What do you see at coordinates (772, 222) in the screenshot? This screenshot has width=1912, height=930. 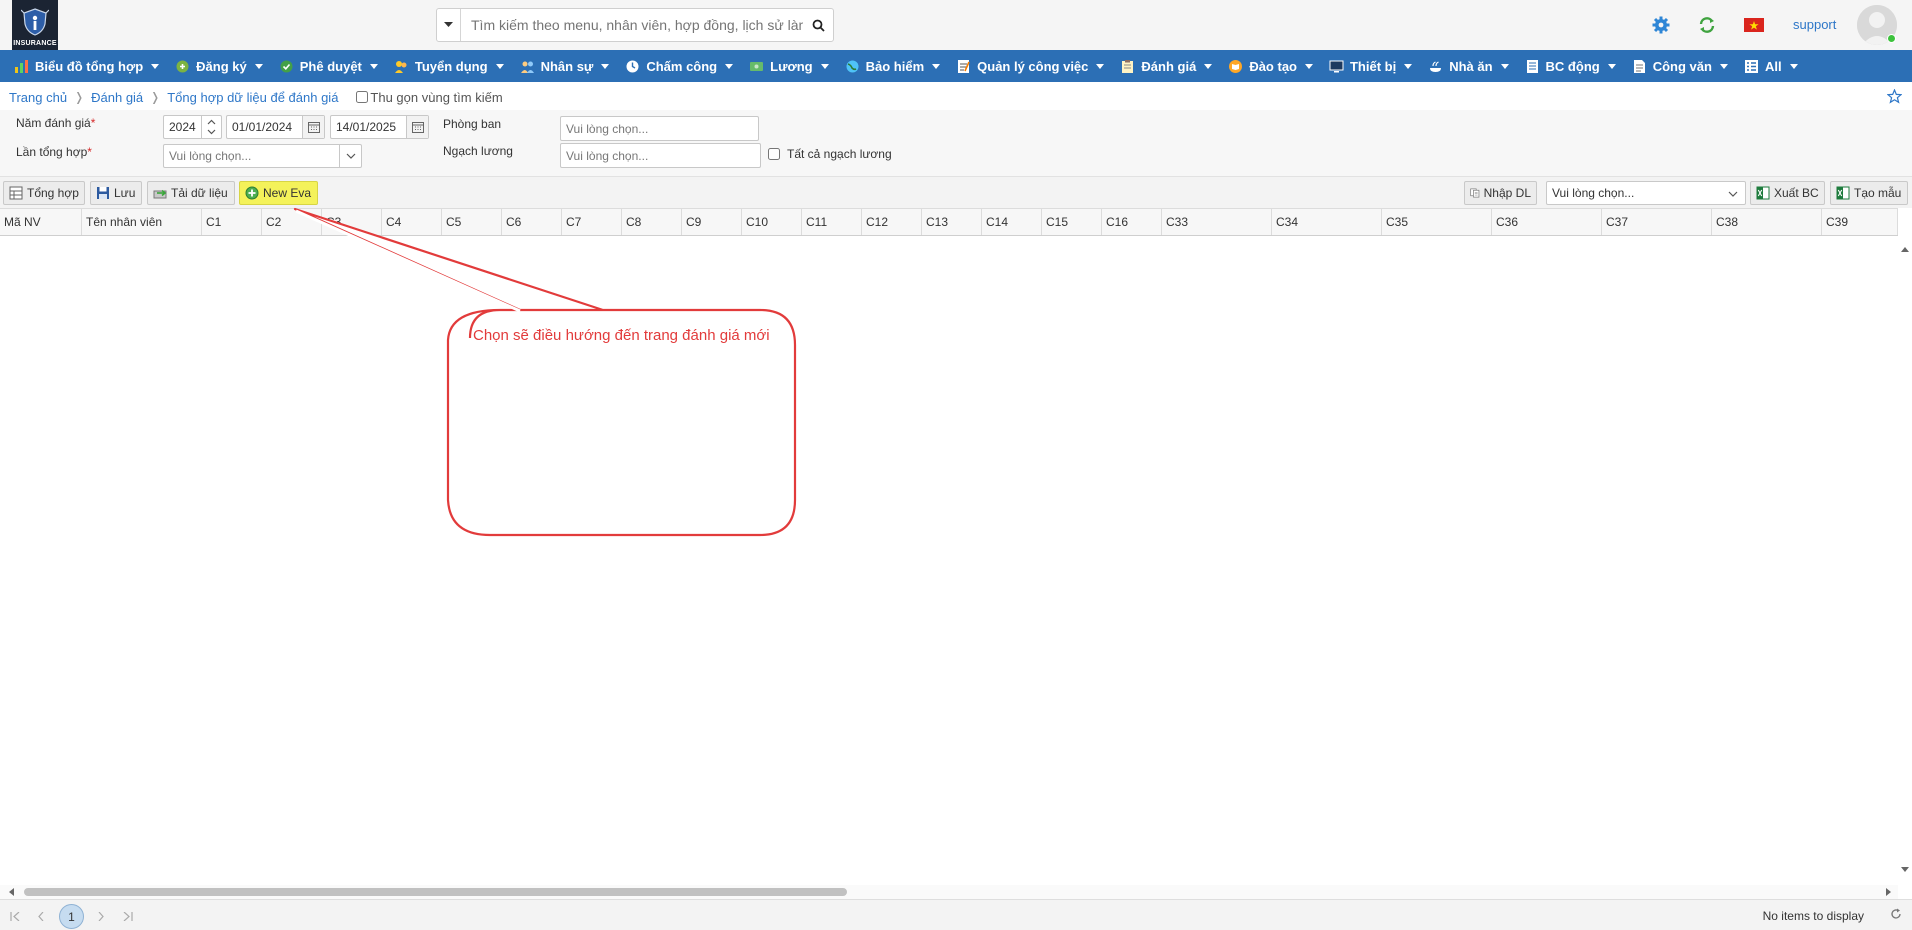 I see `column-header: C10` at bounding box center [772, 222].